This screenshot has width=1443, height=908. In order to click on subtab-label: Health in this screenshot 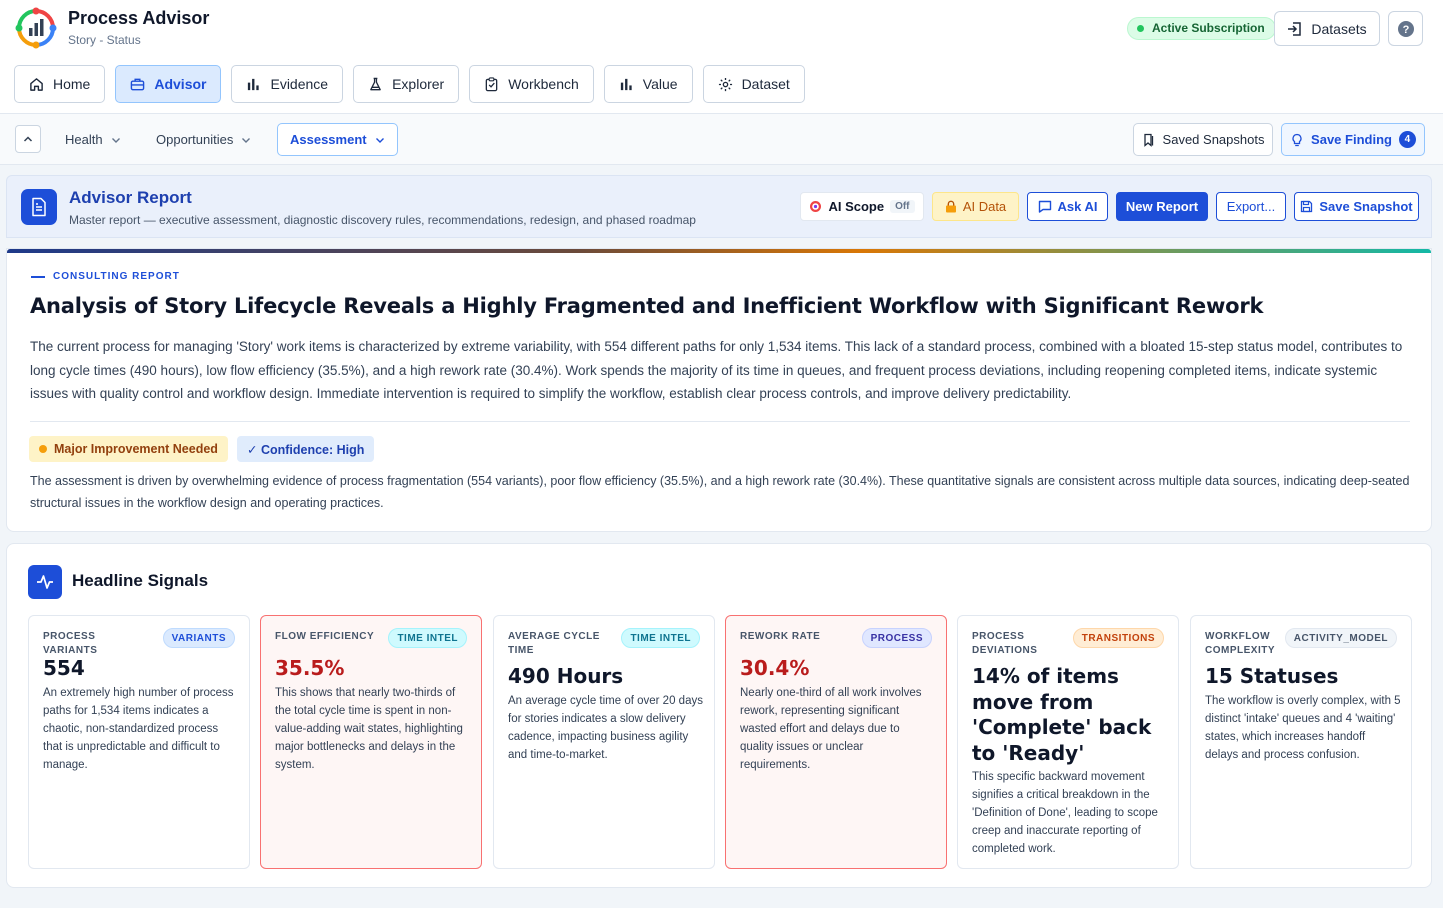, I will do `click(84, 139)`.